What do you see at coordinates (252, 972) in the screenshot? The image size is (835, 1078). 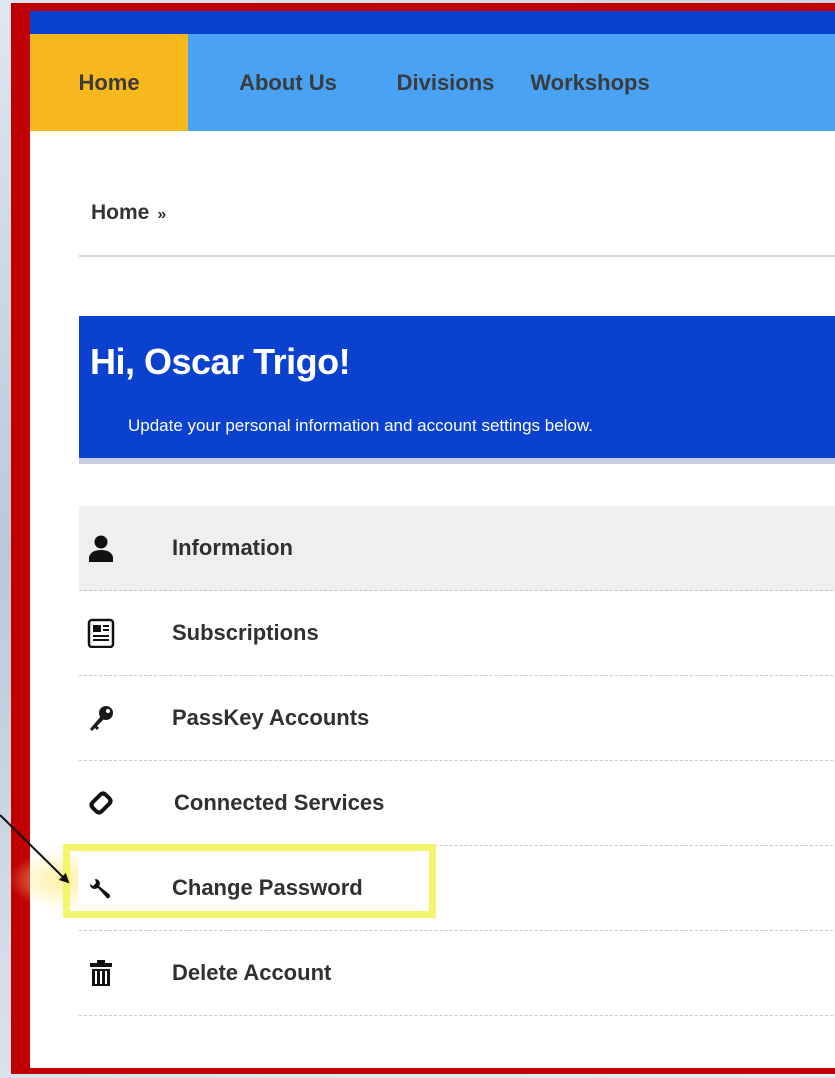 I see `menu-item-label: Delete Account` at bounding box center [252, 972].